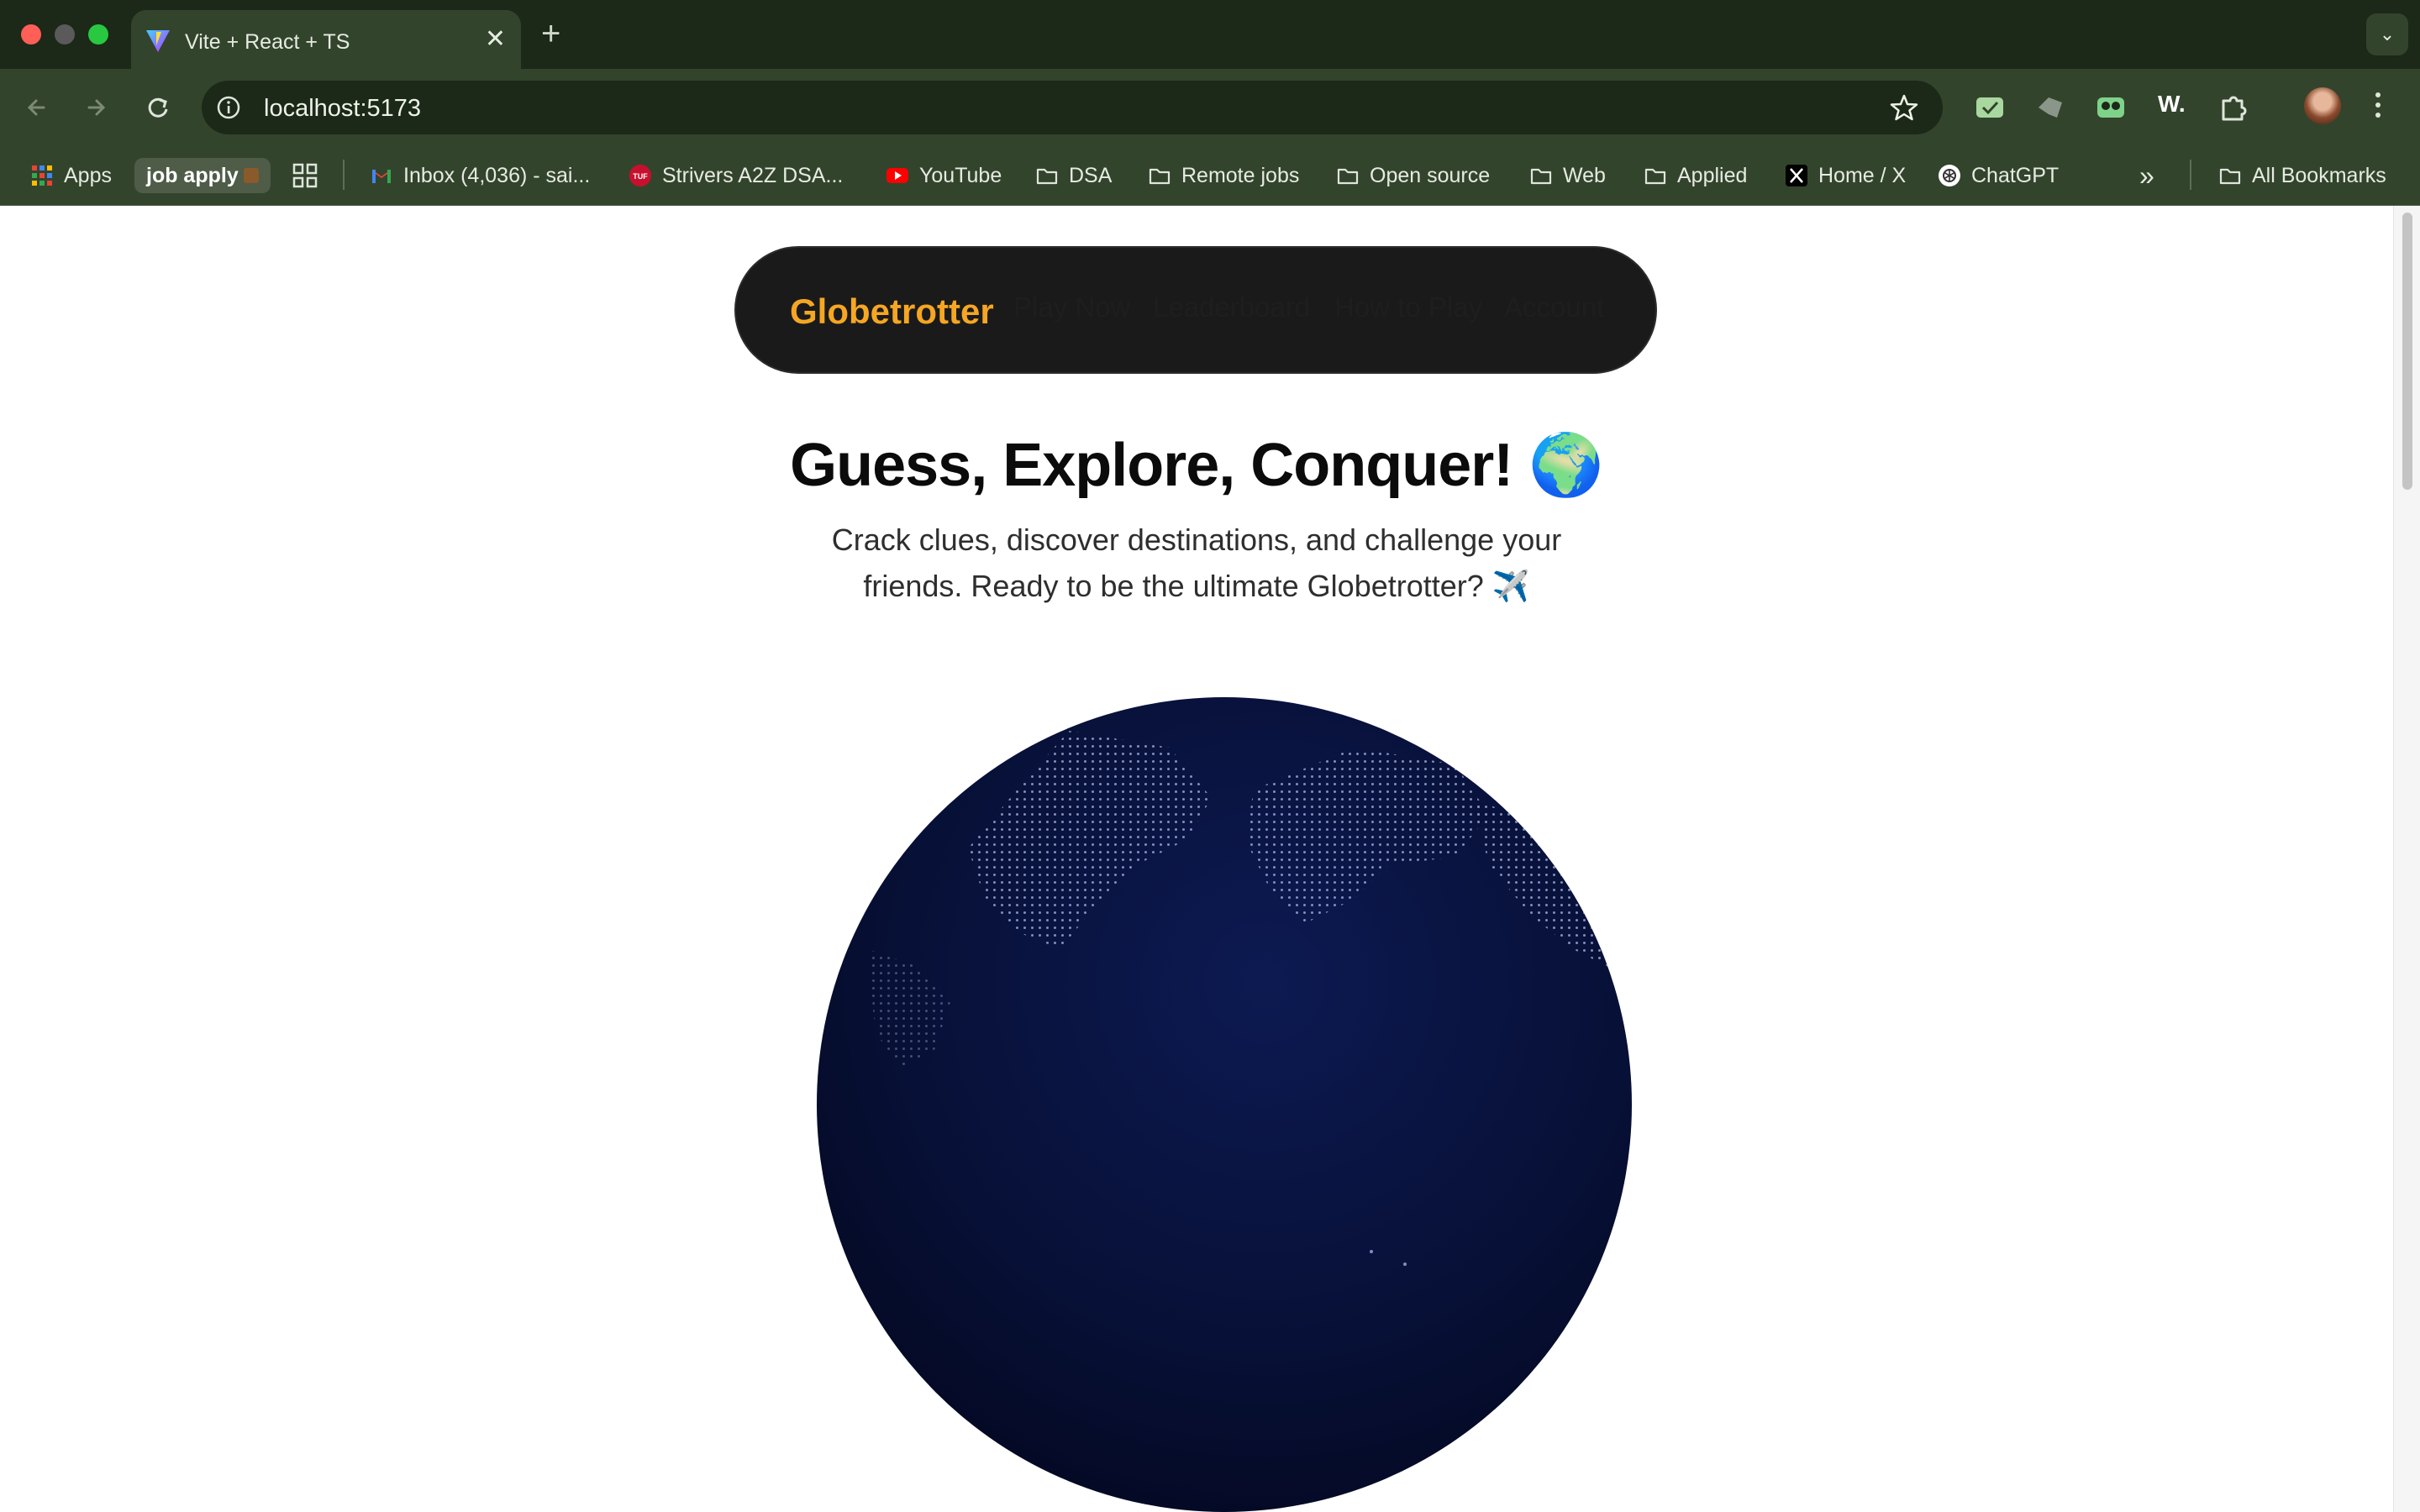  Describe the element at coordinates (305, 175) in the screenshot. I see `tab-groups-icon` at that location.